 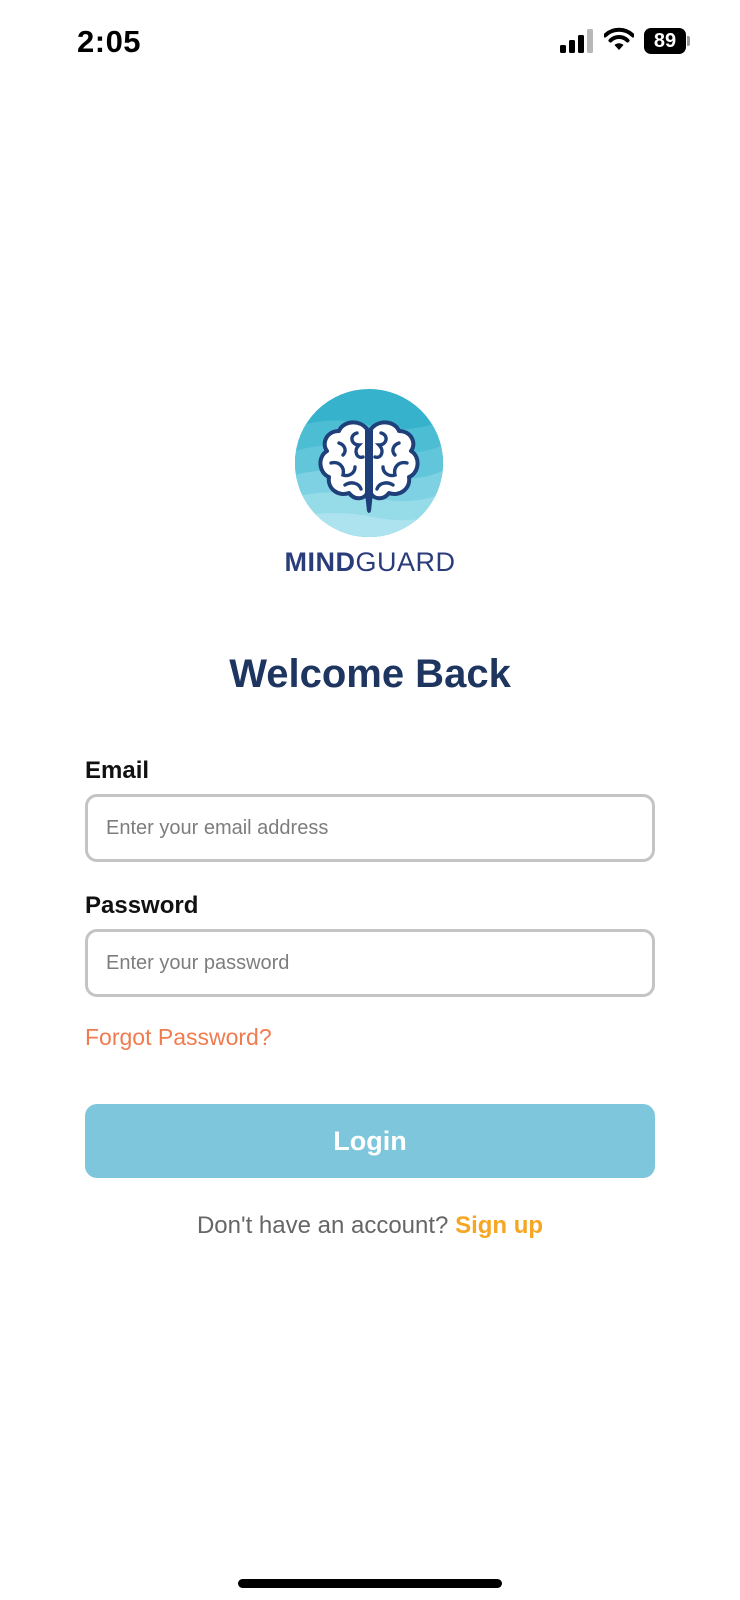 I want to click on home-indicator, so click(x=370, y=1583).